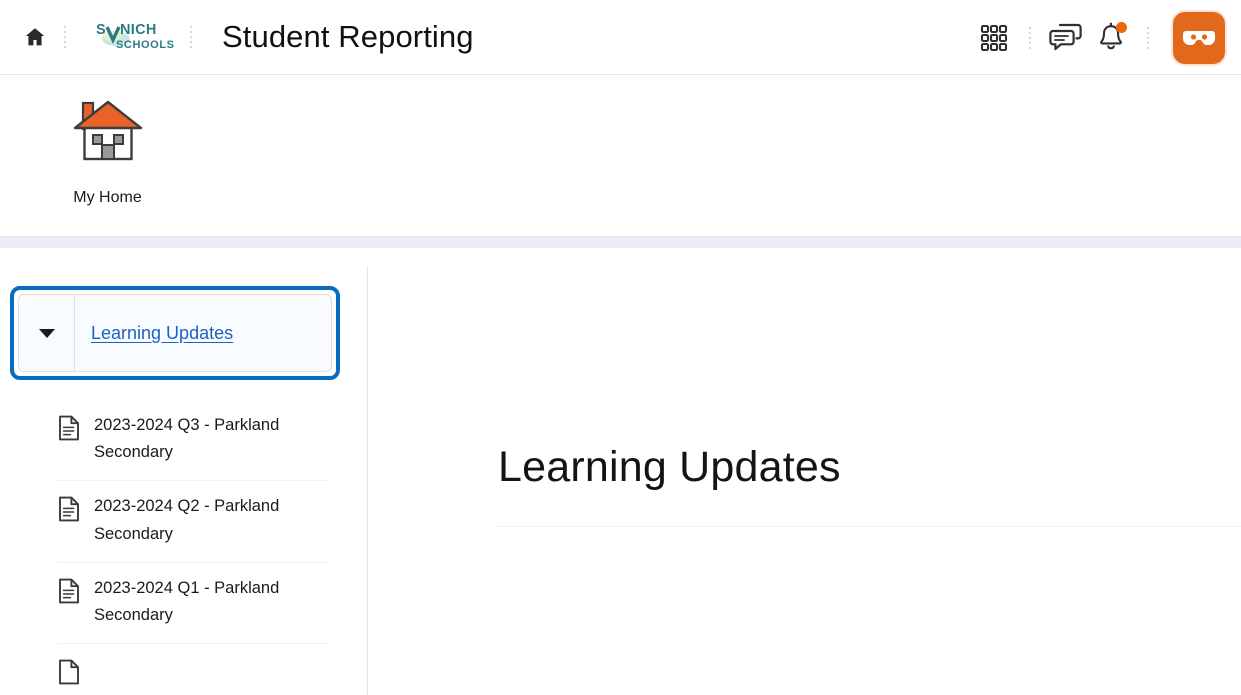 This screenshot has width=1241, height=695. What do you see at coordinates (145, 45) in the screenshot?
I see `svg-text: SCHOOLS` at bounding box center [145, 45].